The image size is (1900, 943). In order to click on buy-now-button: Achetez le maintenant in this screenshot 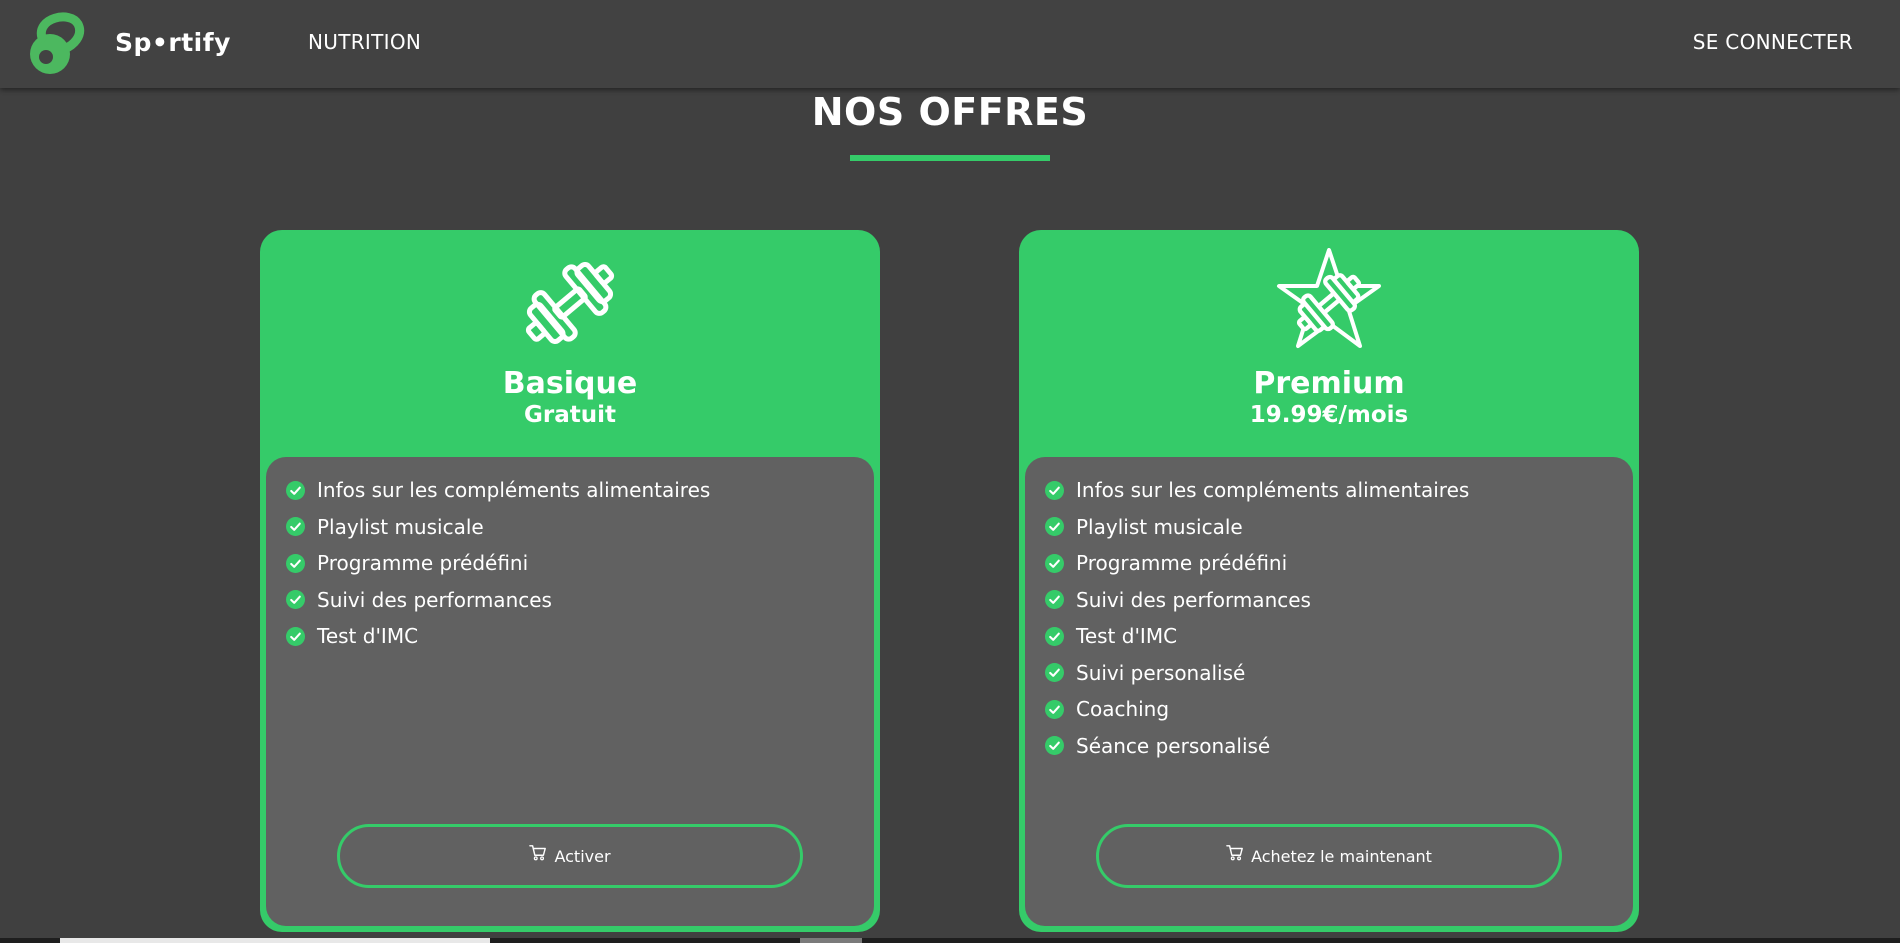, I will do `click(1329, 856)`.